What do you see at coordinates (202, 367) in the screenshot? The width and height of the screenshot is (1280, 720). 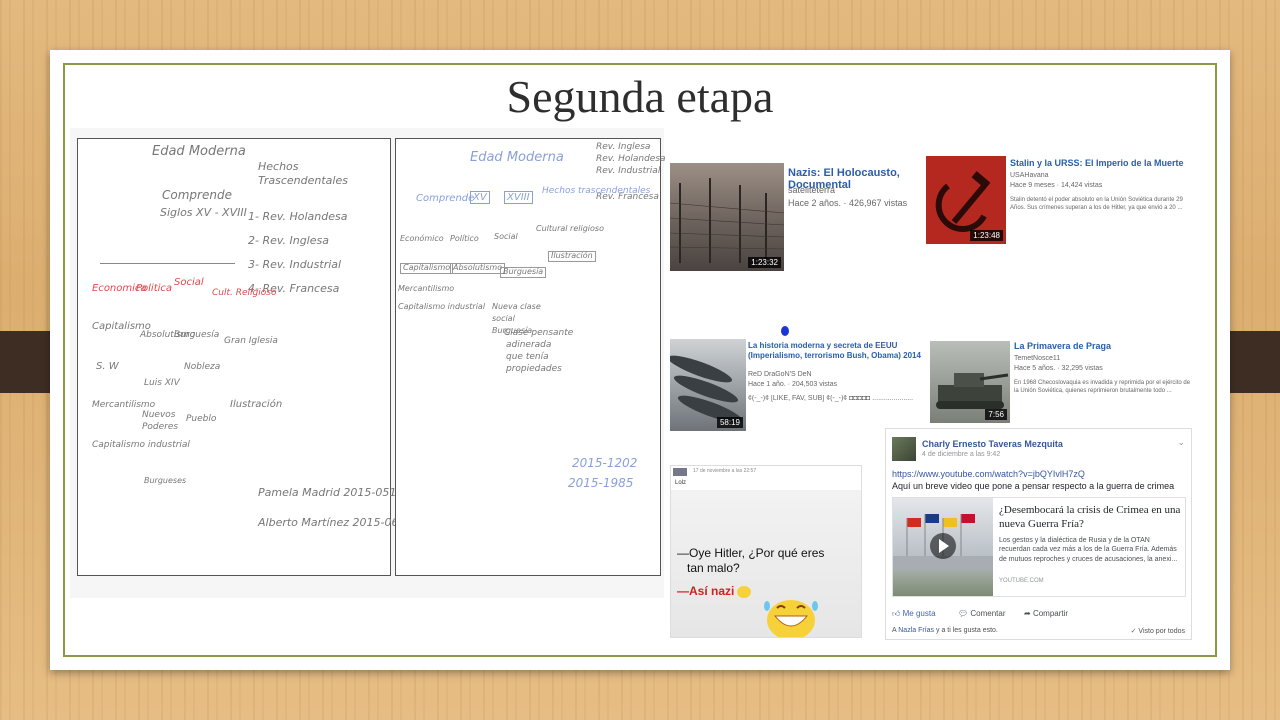 I see `hw-text: Nobleza` at bounding box center [202, 367].